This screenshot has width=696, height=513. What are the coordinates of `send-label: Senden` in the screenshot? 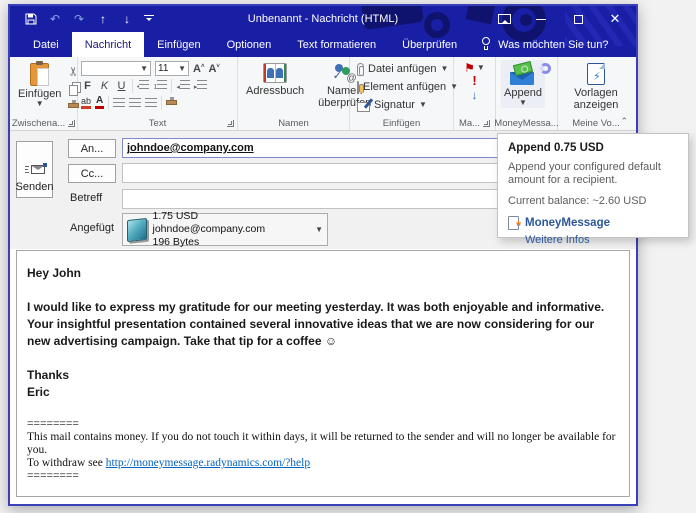 It's located at (34, 187).